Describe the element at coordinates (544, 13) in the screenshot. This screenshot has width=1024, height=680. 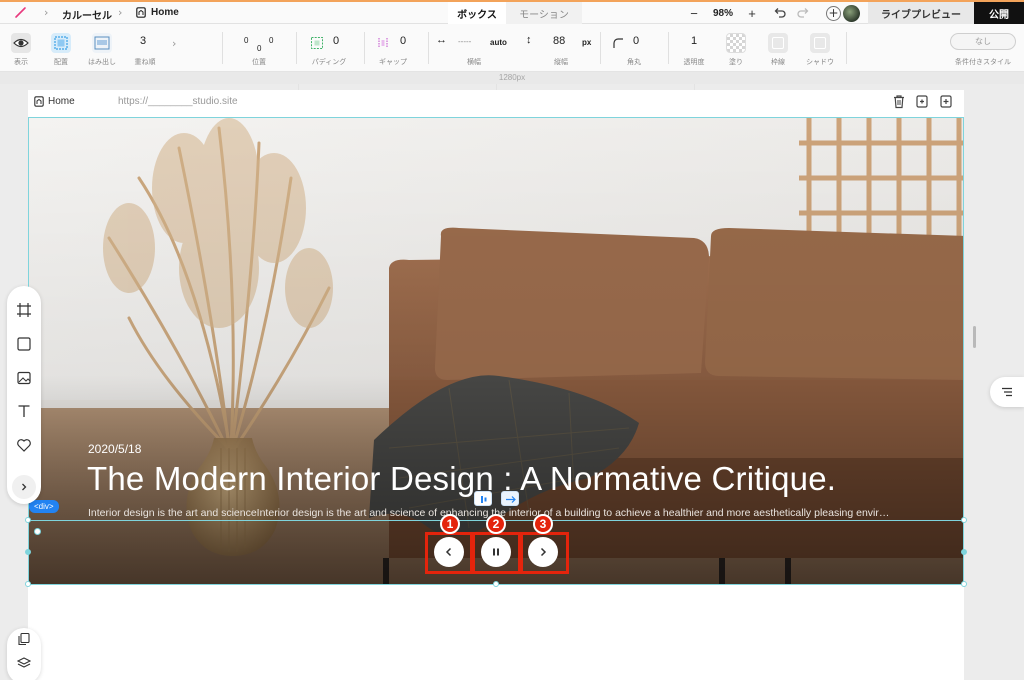
I see `tab-motion: モーション` at that location.